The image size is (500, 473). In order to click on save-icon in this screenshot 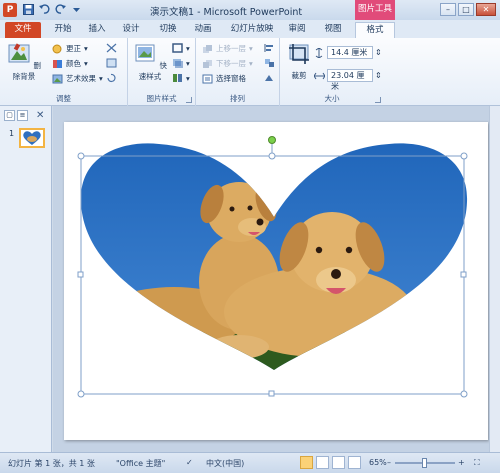, I will do `click(28, 9)`.